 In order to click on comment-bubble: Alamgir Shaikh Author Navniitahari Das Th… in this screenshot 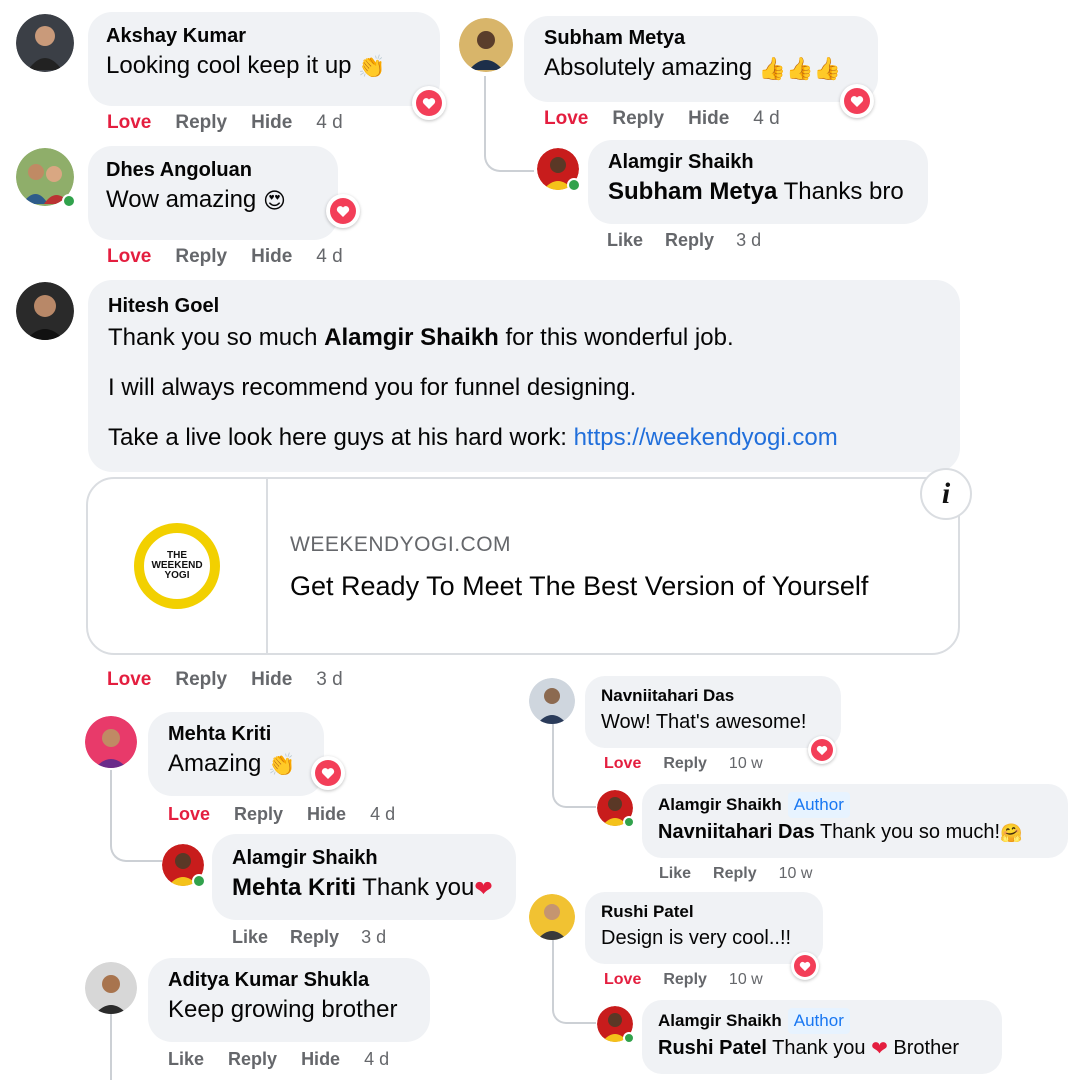, I will do `click(855, 821)`.